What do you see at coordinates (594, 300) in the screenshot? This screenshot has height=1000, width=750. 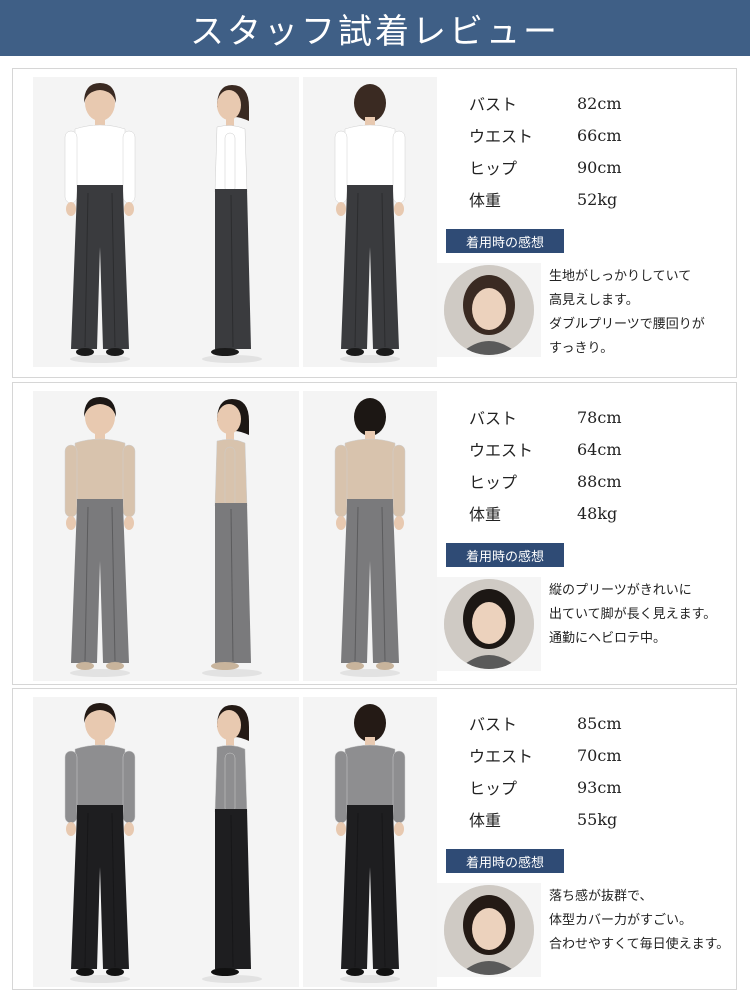 I see `comment-line: 高見えします。` at bounding box center [594, 300].